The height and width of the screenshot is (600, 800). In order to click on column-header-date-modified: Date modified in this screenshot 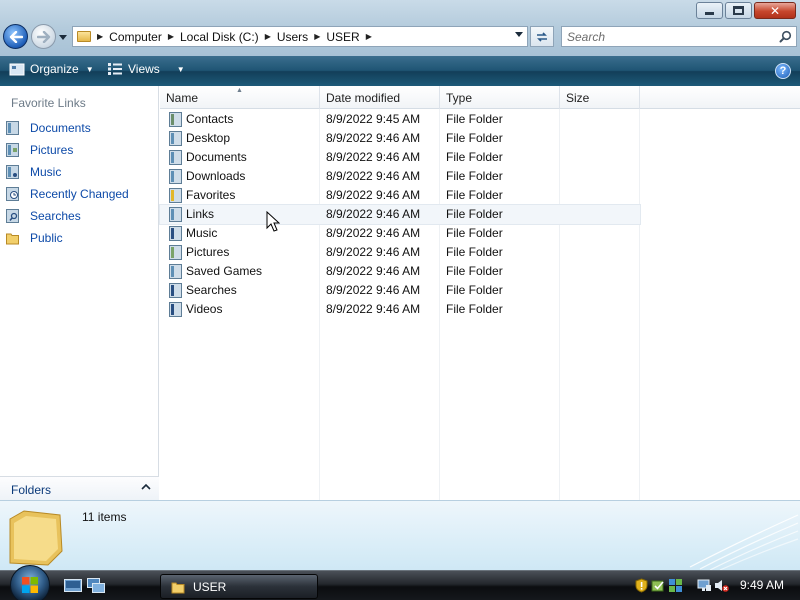, I will do `click(380, 97)`.